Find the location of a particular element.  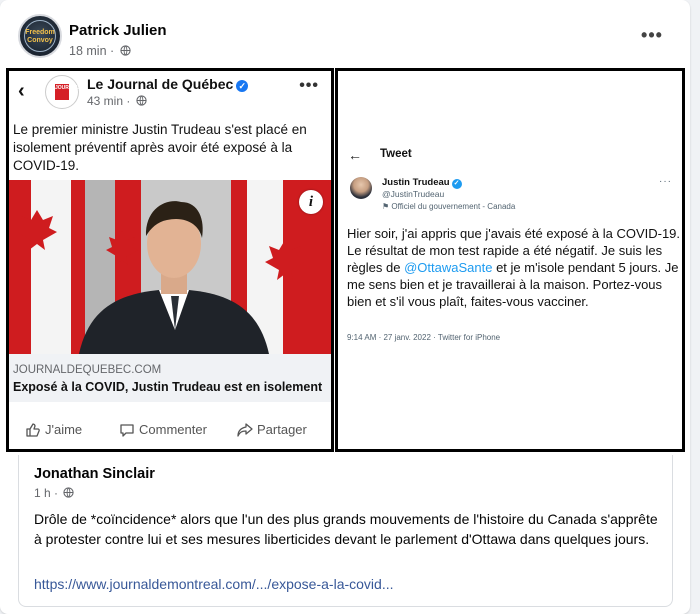

trudeau-photo: i is located at coordinates (170, 267).